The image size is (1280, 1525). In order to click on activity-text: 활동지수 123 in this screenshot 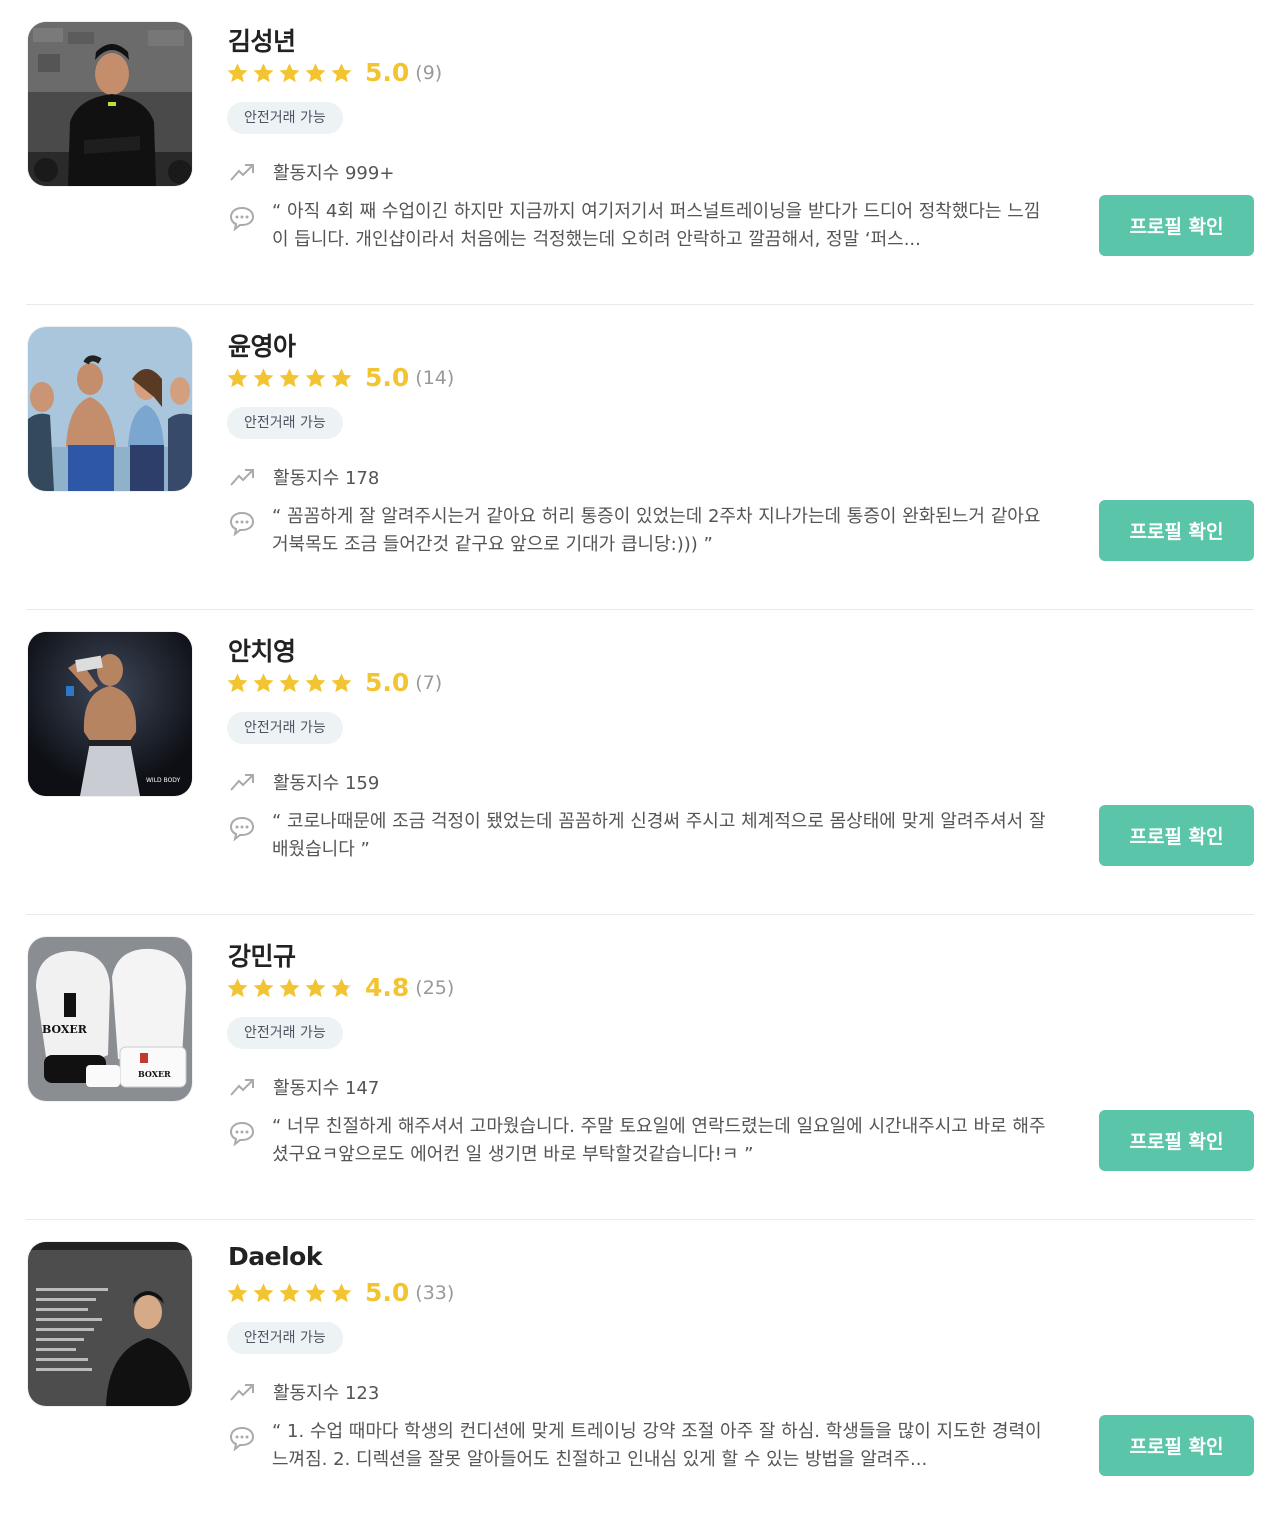, I will do `click(326, 1393)`.